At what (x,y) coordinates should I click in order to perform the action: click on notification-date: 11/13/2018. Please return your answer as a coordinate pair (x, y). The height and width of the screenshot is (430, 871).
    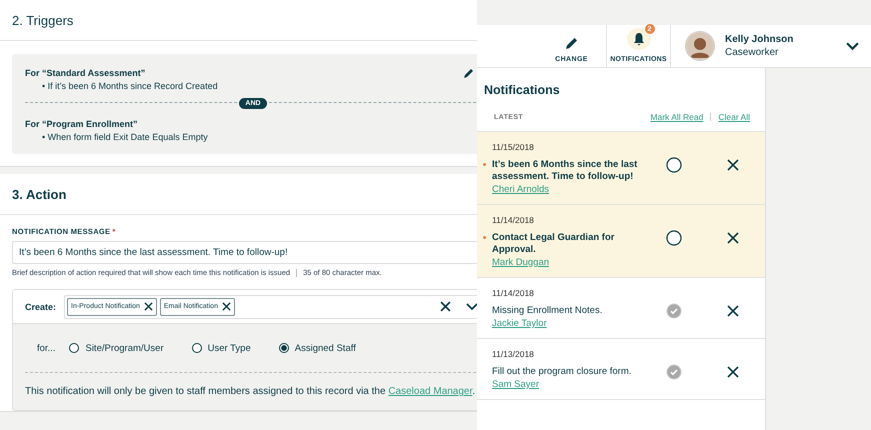
    Looking at the image, I should click on (513, 354).